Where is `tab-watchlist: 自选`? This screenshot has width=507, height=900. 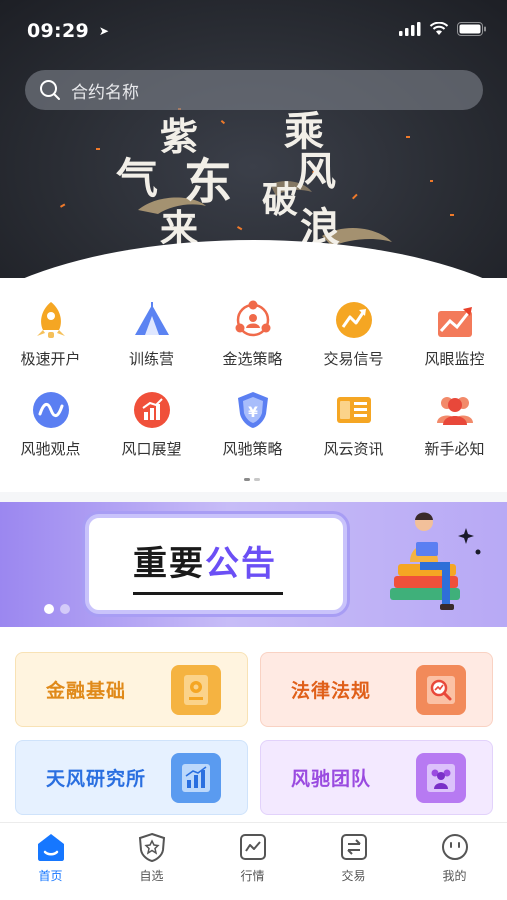 tab-watchlist: 自选 is located at coordinates (151, 857).